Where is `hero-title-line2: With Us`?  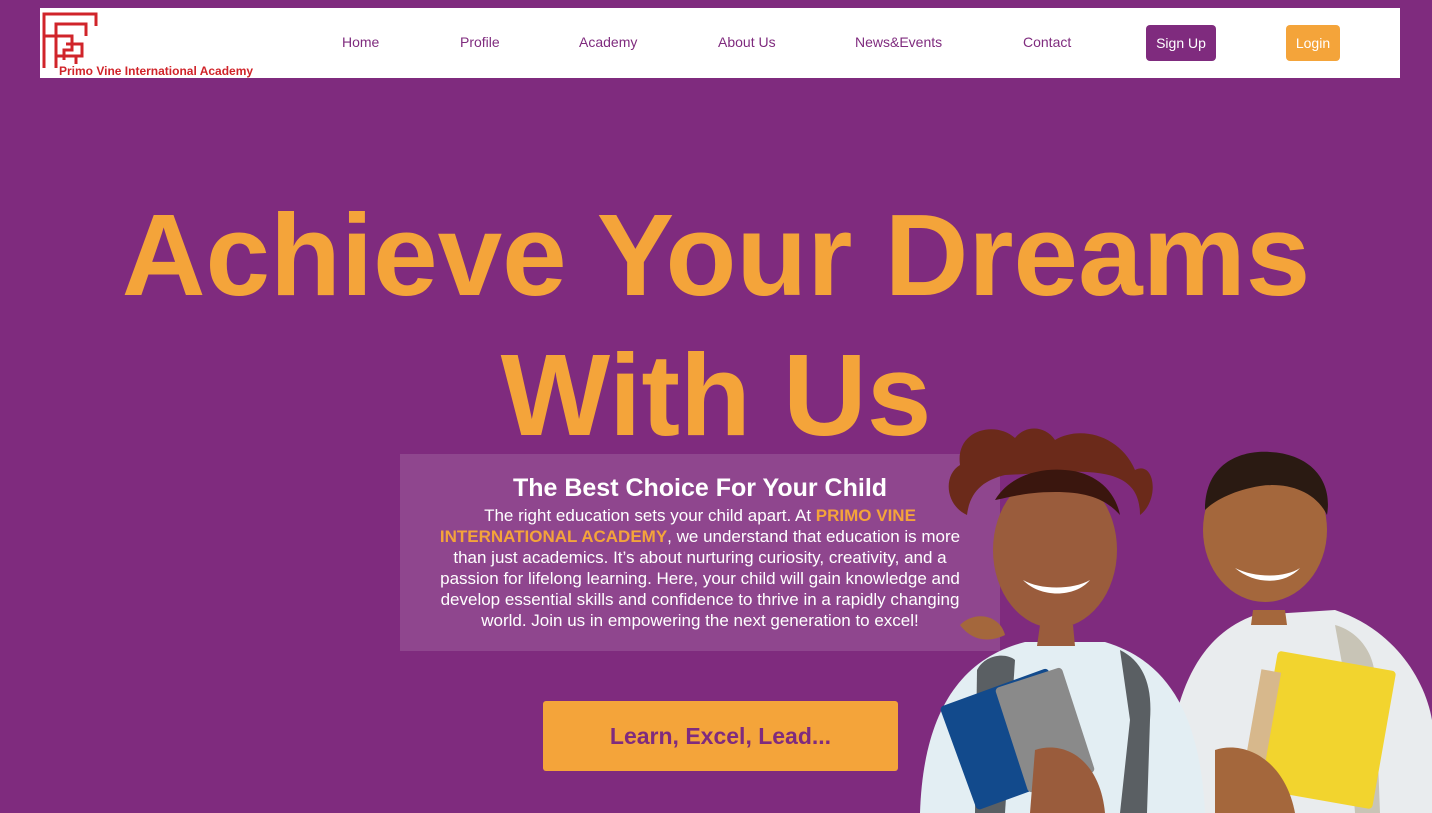
hero-title-line2: With Us is located at coordinates (716, 395).